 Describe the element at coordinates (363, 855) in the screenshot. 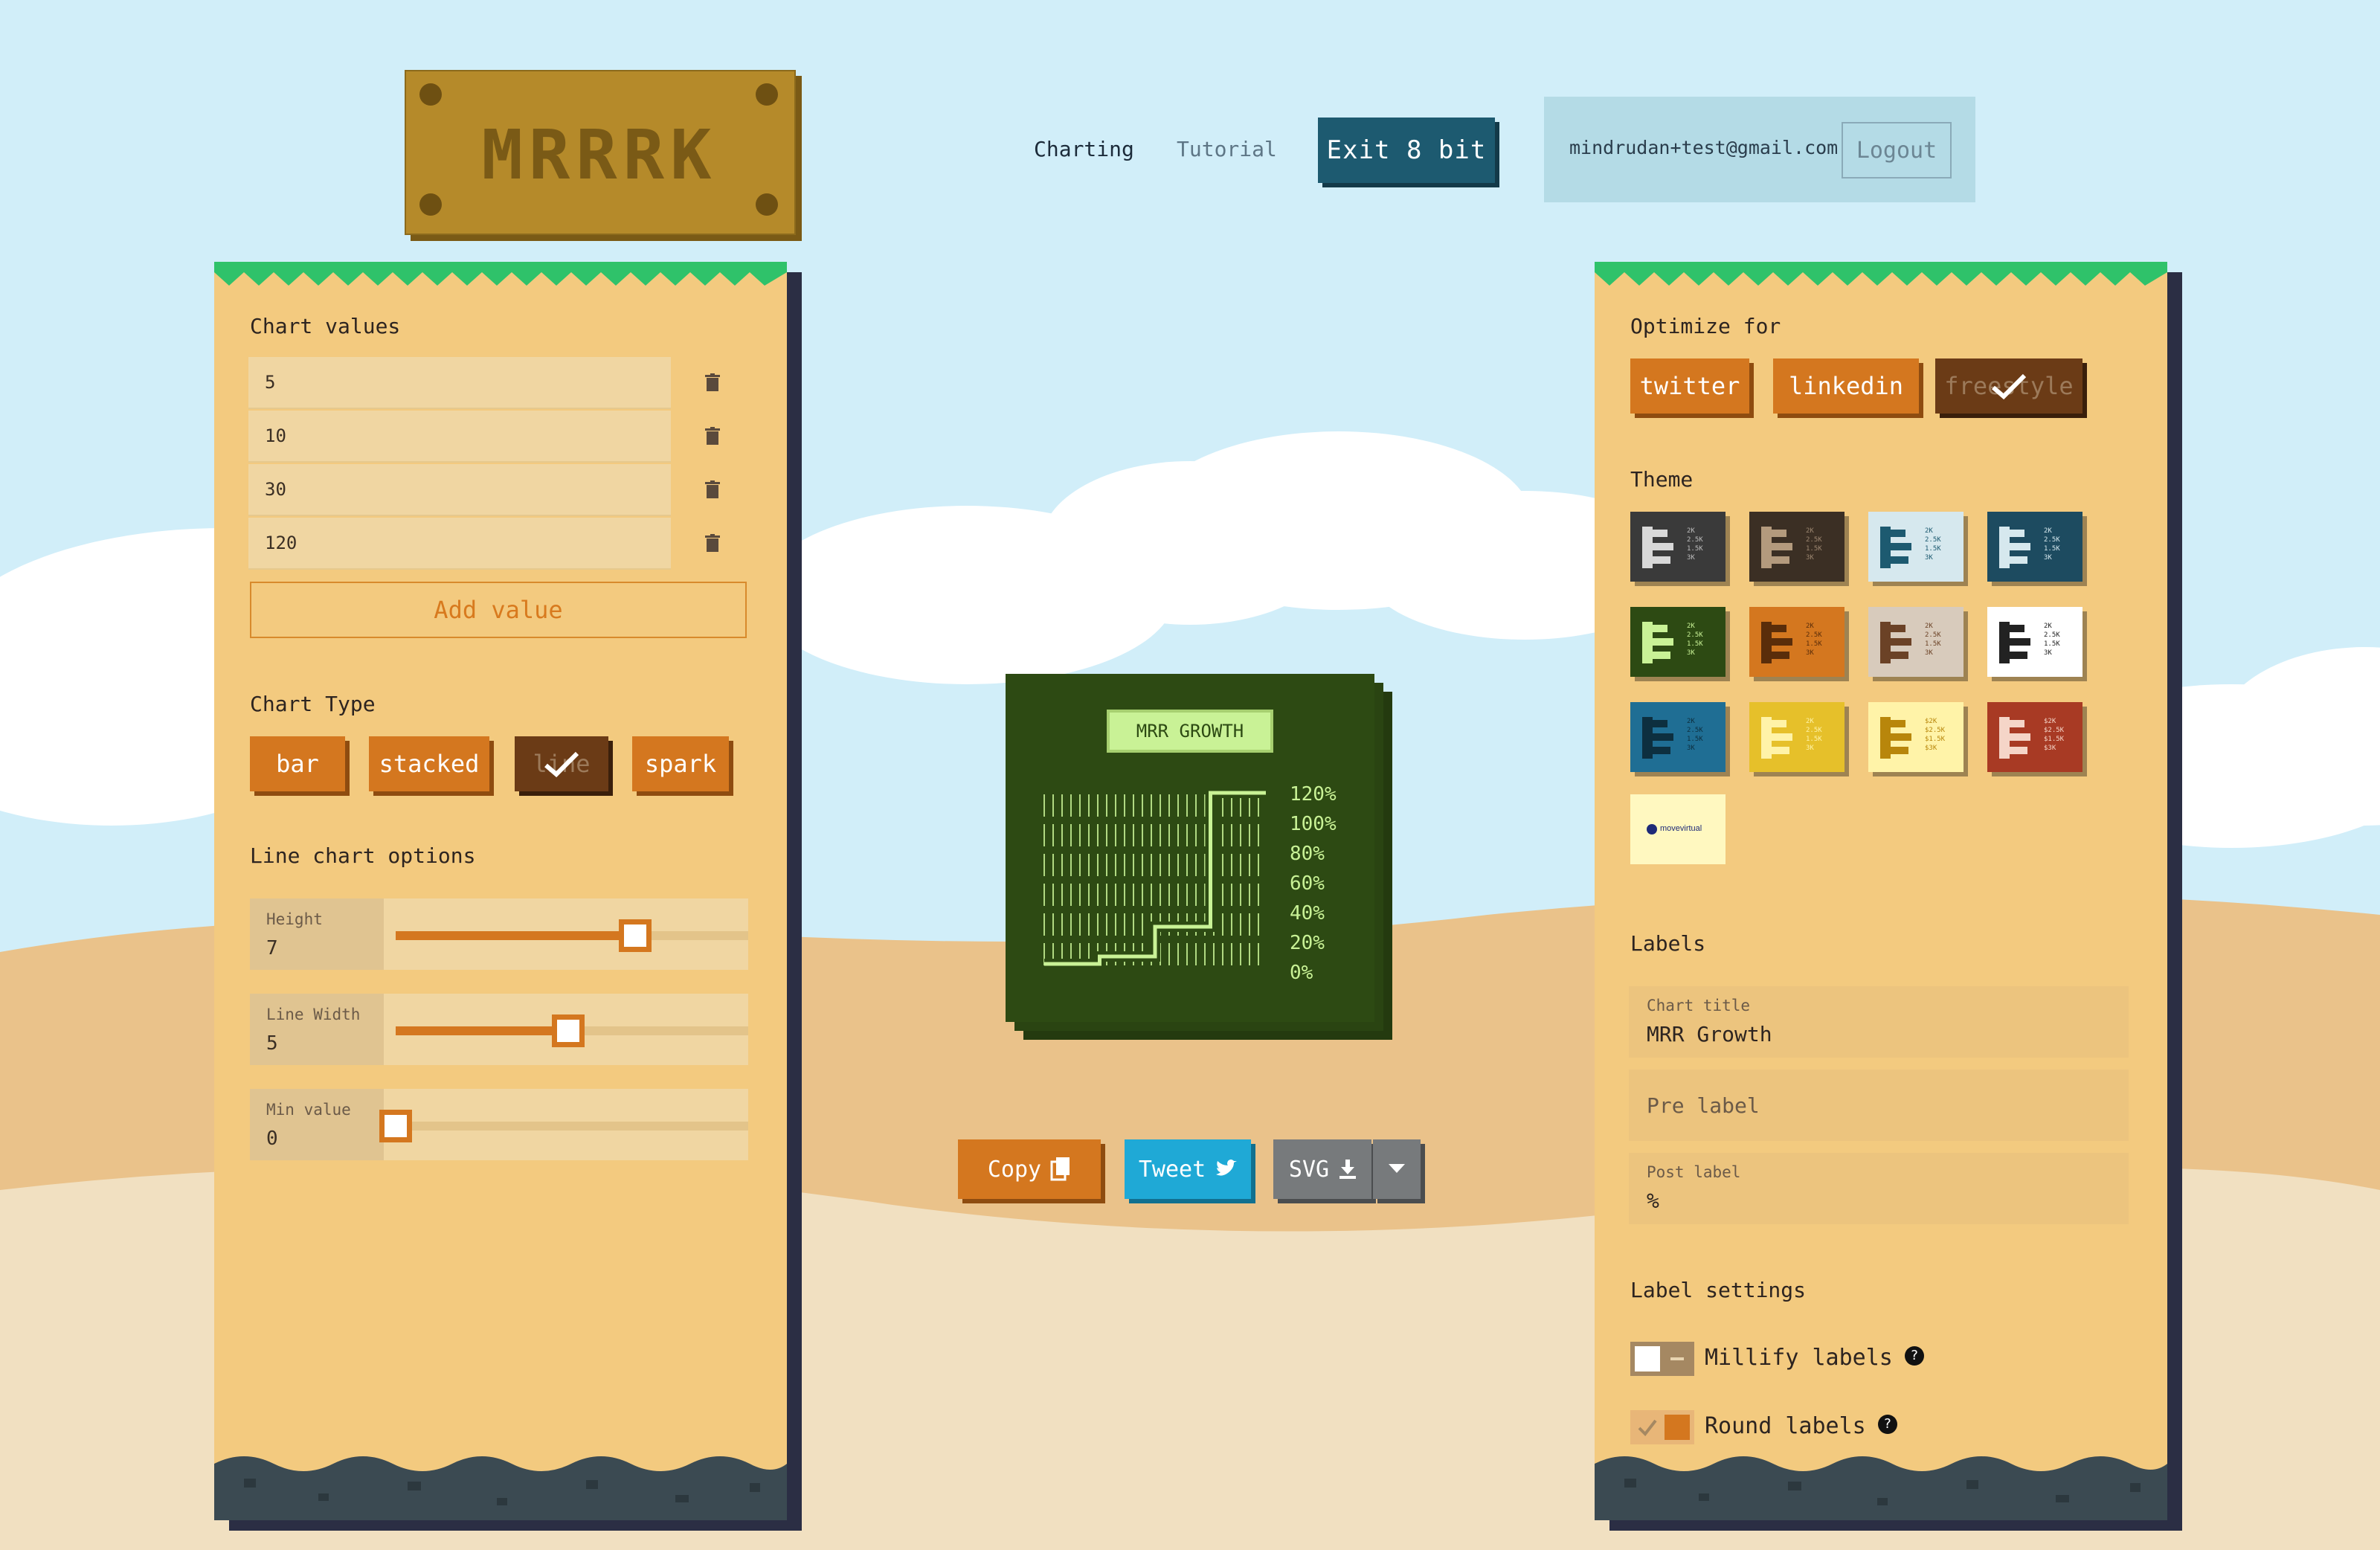

I see `line-options-title: Line chart options` at that location.